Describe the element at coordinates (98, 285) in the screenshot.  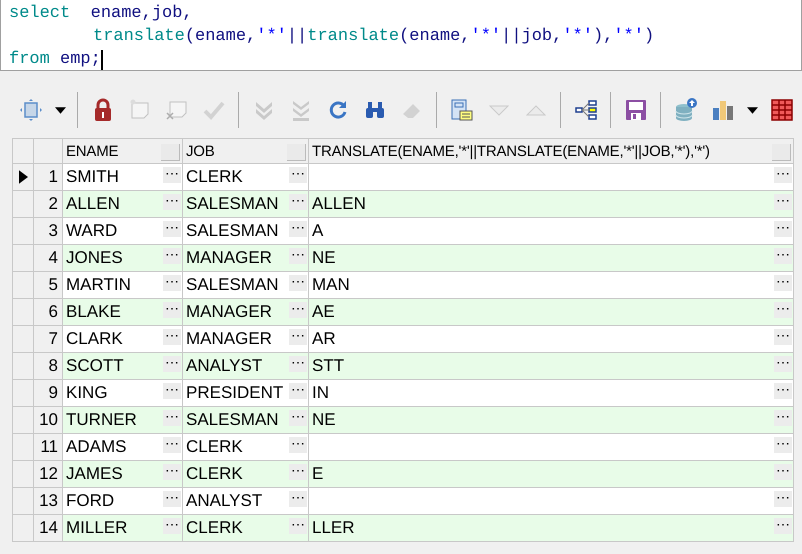
I see `table-cell: MARTIN` at that location.